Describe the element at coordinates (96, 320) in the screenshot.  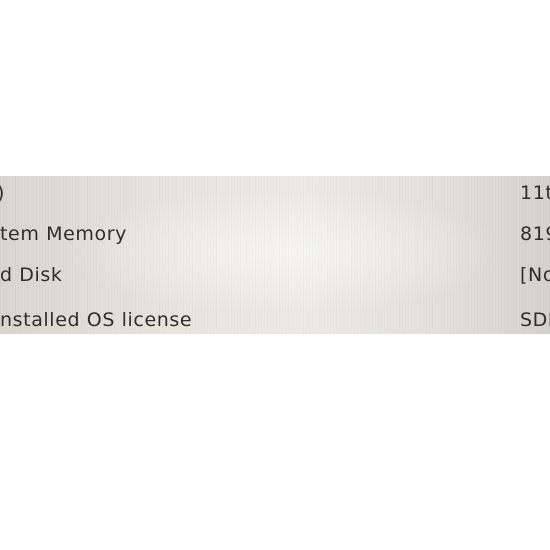
I see `info-row-label: nstalled OS license` at that location.